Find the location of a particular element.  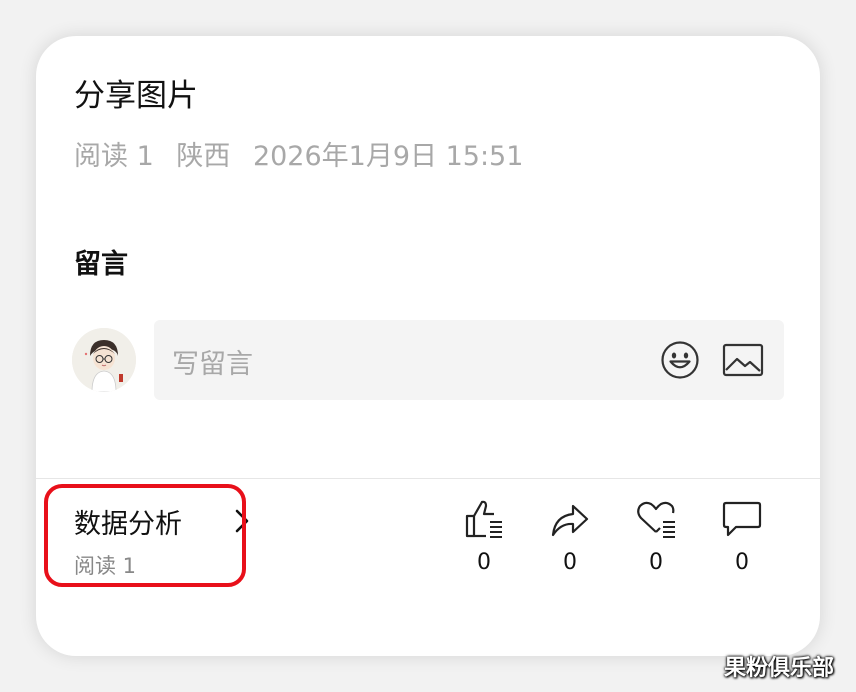

avatar is located at coordinates (104, 360).